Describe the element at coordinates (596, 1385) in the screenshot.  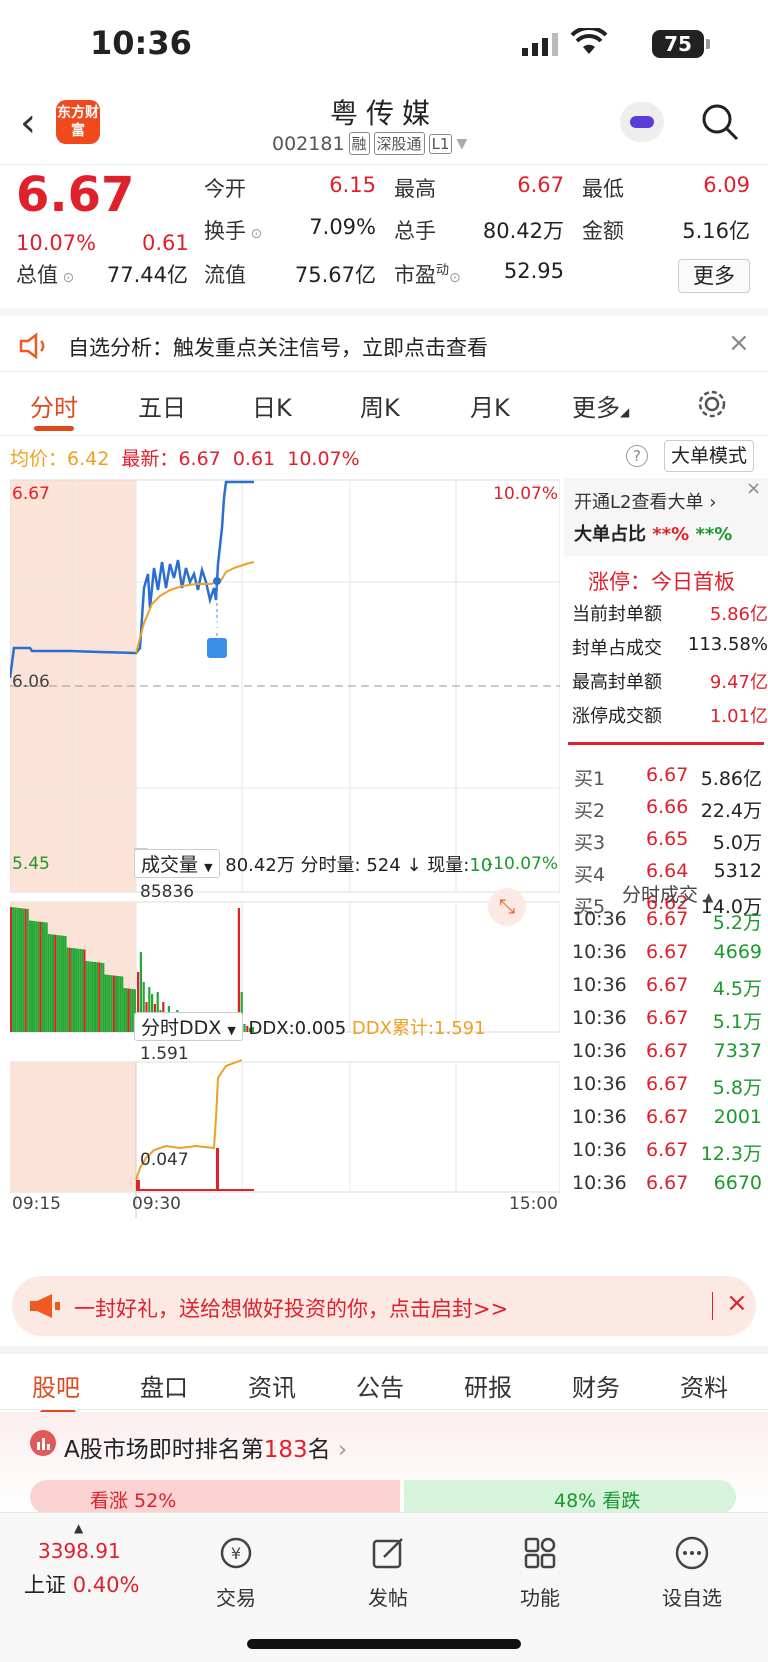
I see `tab-finance: 财务` at that location.